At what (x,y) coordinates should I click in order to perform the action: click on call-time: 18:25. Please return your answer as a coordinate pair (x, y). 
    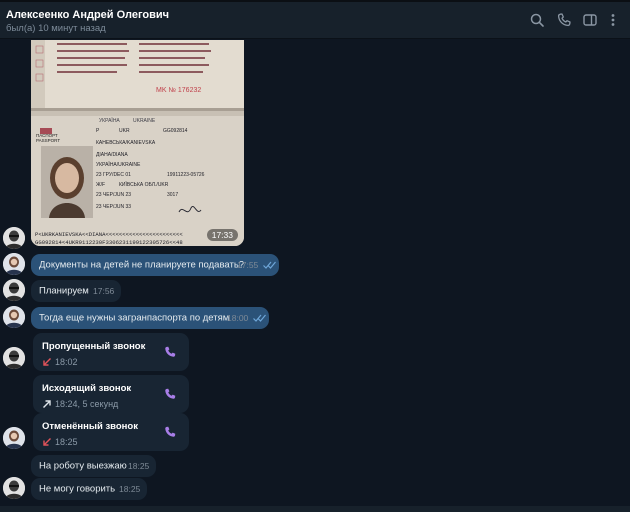
    Looking at the image, I should click on (66, 442).